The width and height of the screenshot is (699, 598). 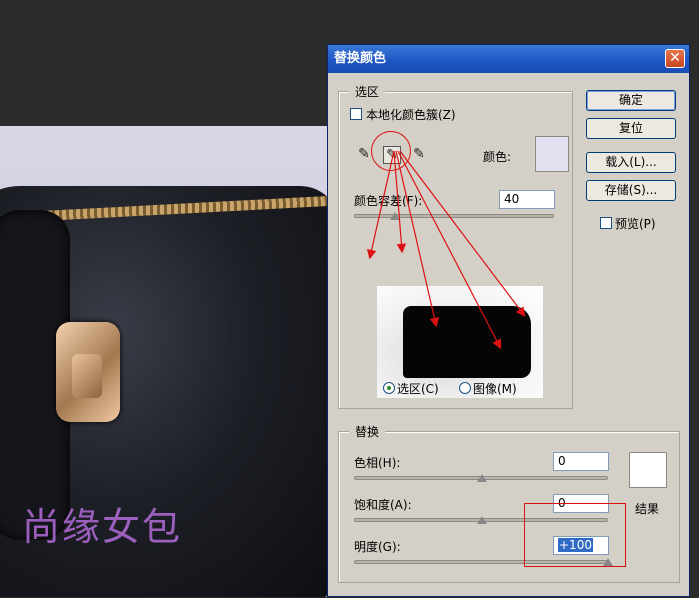 I want to click on result-label: 结果, so click(x=647, y=509).